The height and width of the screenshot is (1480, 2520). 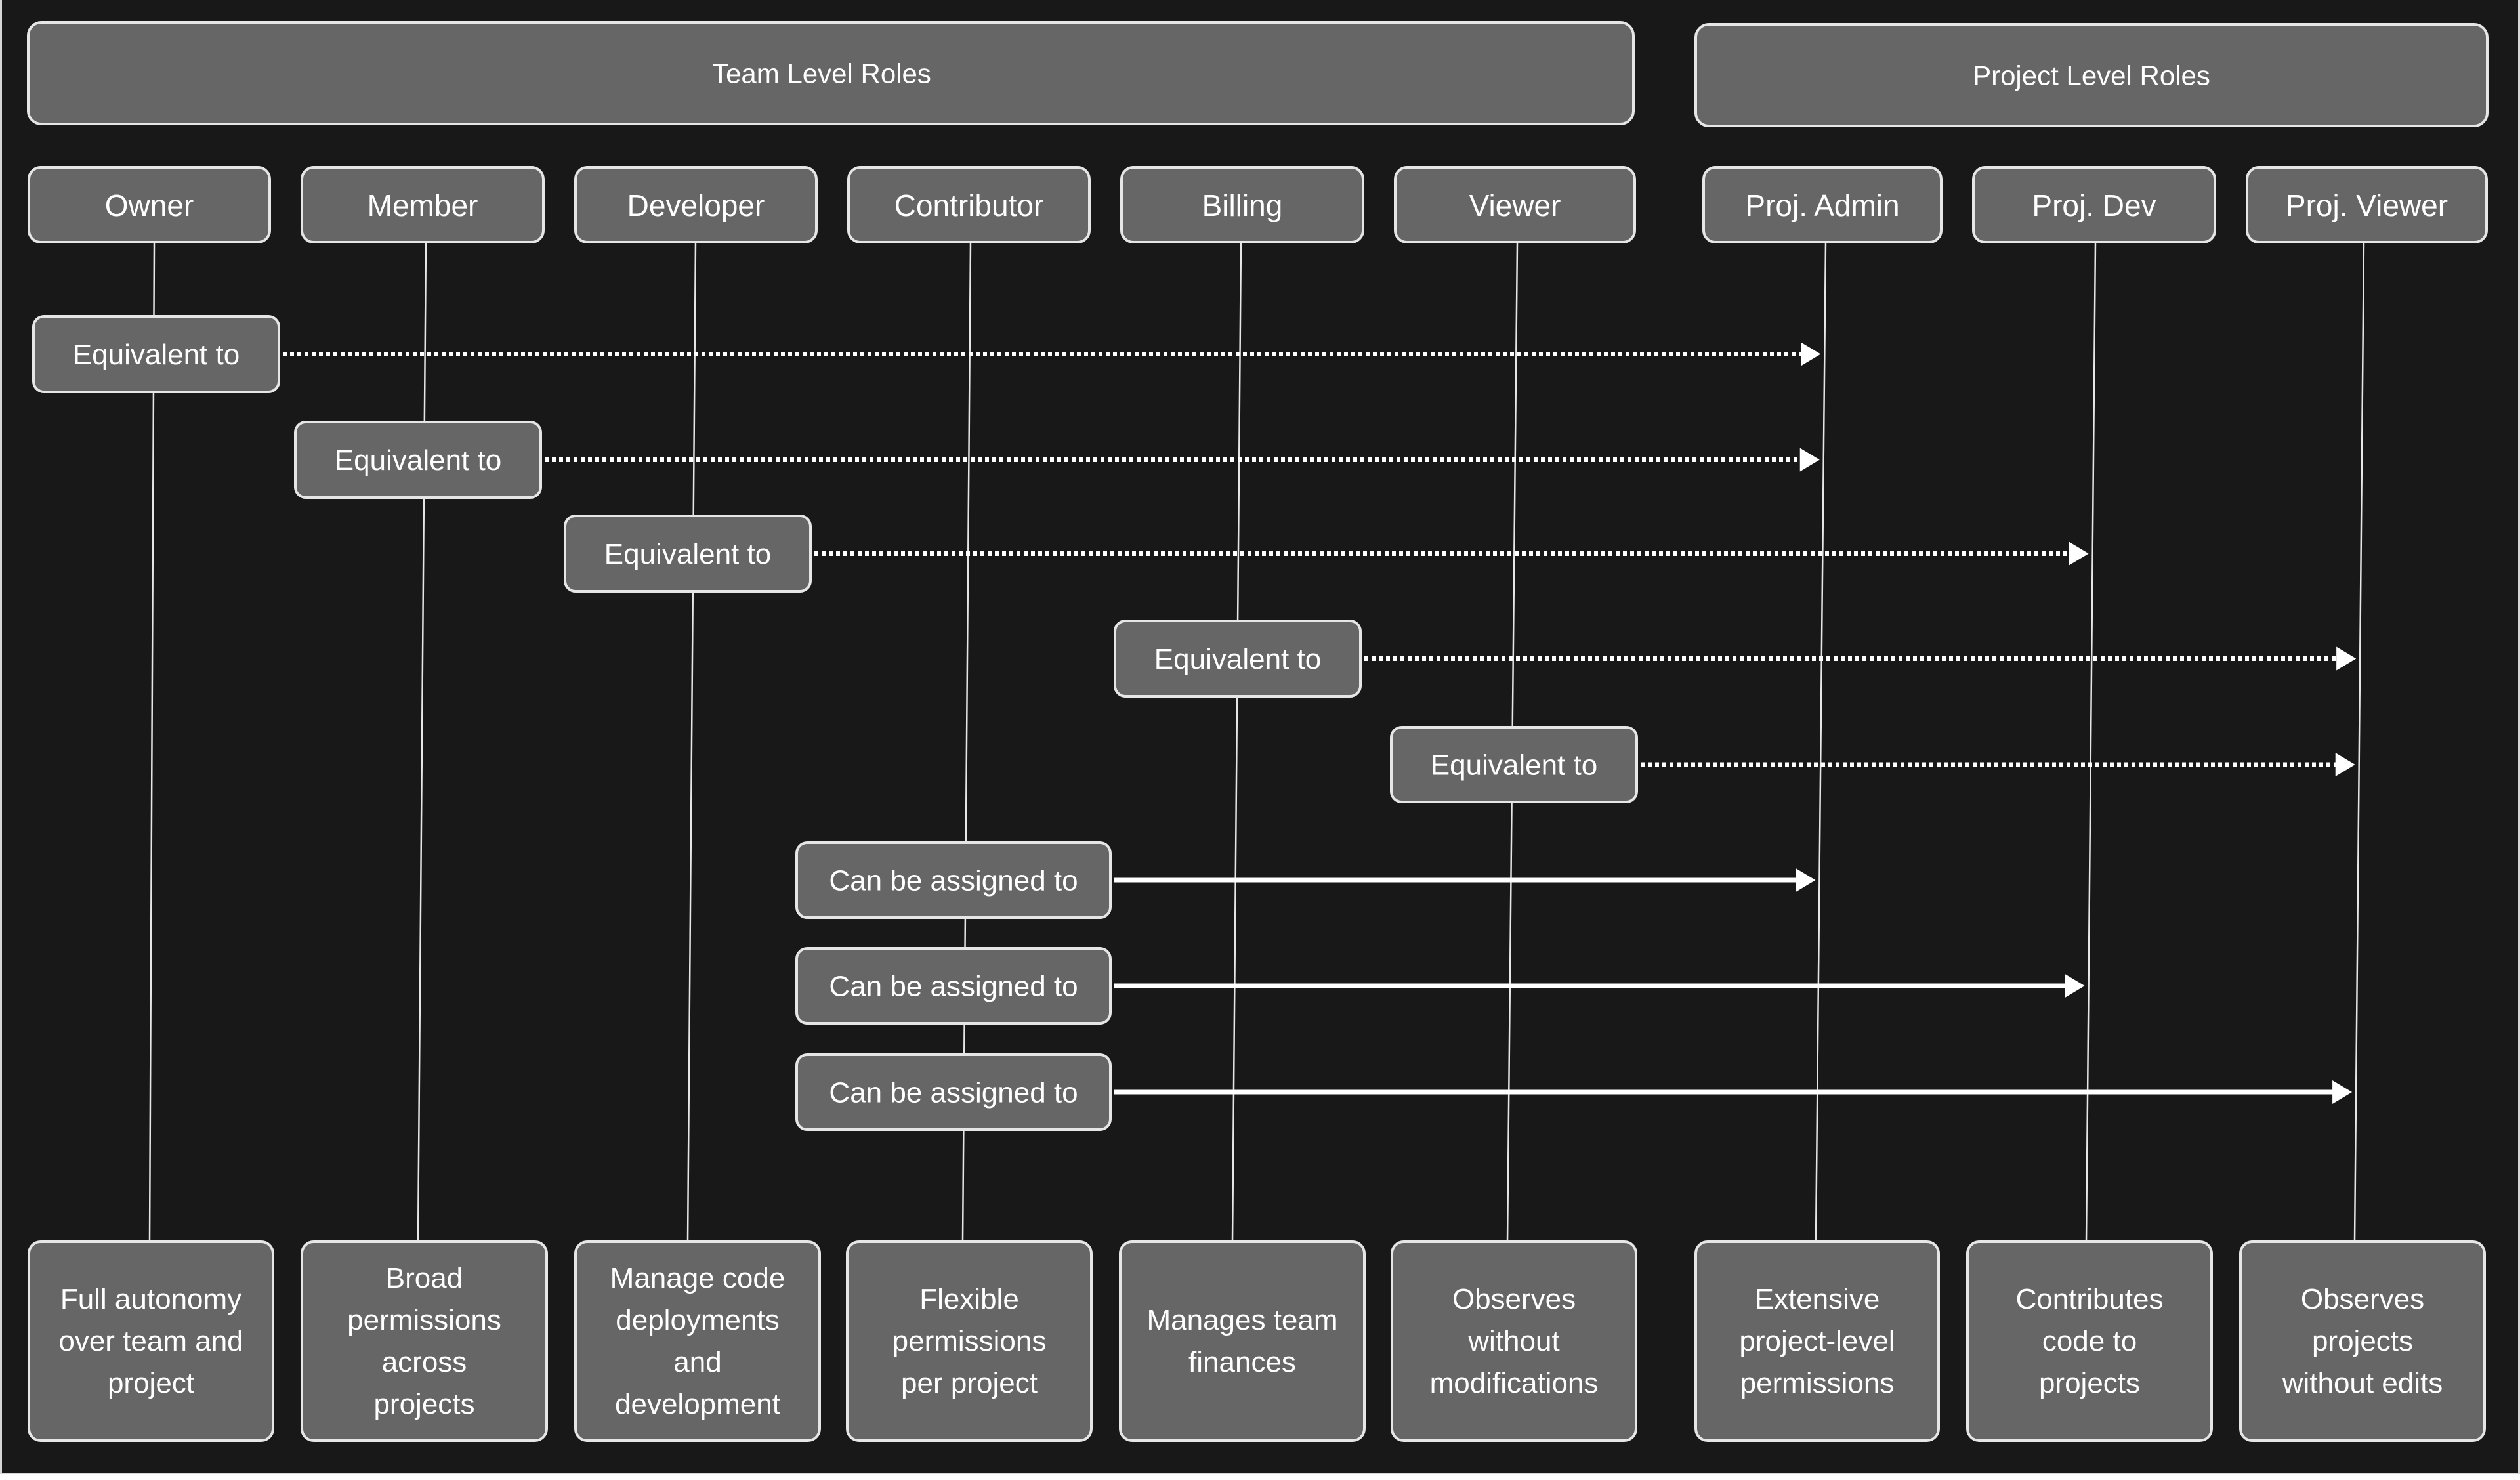 What do you see at coordinates (1241, 1320) in the screenshot?
I see `description-line: Manages team` at bounding box center [1241, 1320].